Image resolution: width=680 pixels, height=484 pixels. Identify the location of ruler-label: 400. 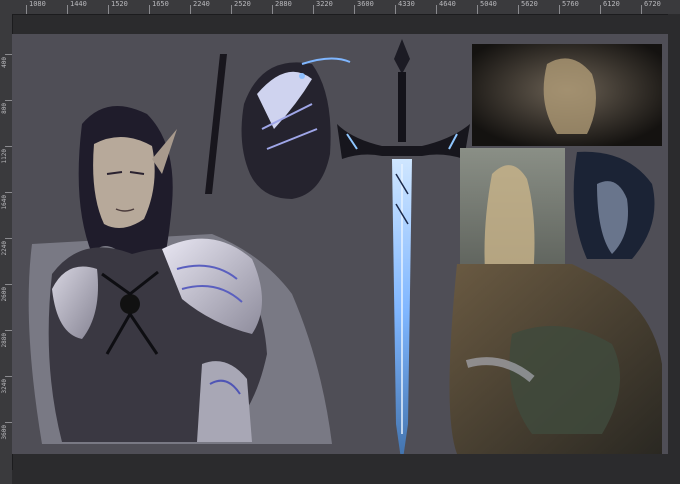
(4, 62).